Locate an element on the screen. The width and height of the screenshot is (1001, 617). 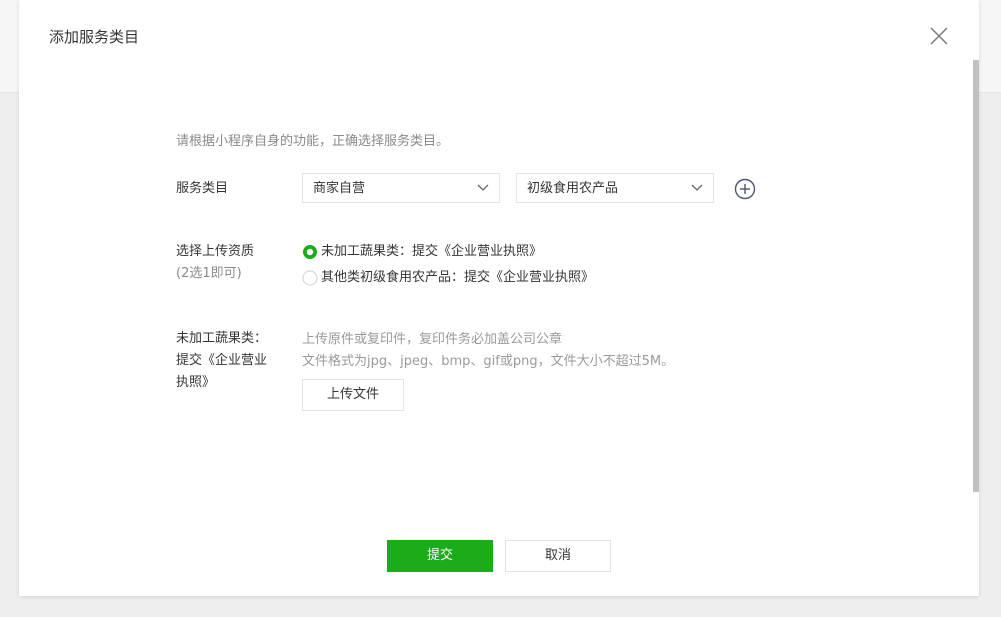
primary-category-value: 商家自营 is located at coordinates (339, 188).